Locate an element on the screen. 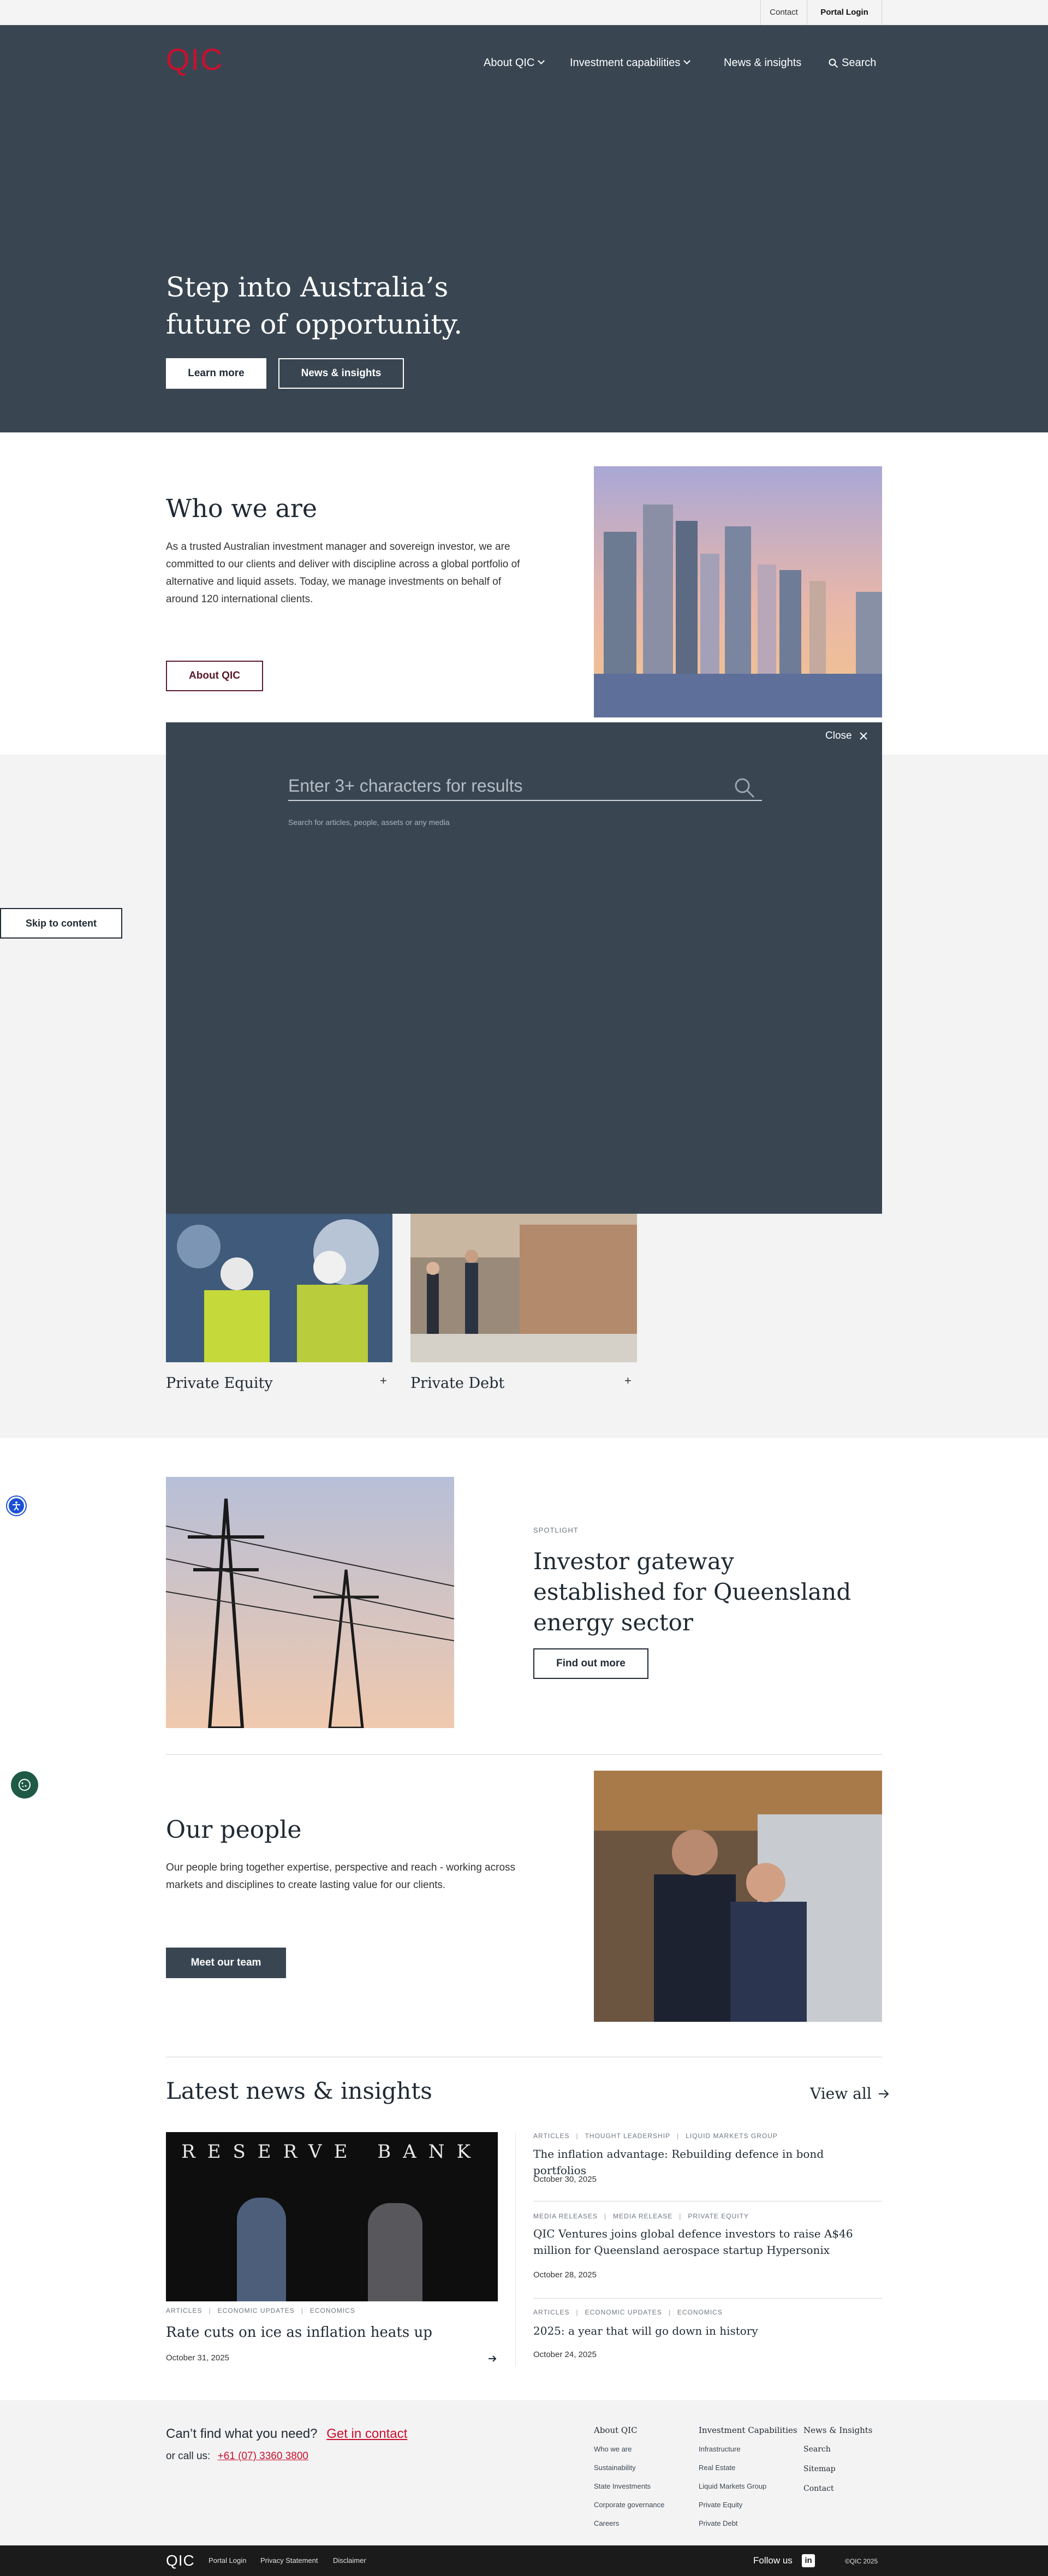 The image size is (1048, 2576). view-all-link: View all is located at coordinates (849, 2094).